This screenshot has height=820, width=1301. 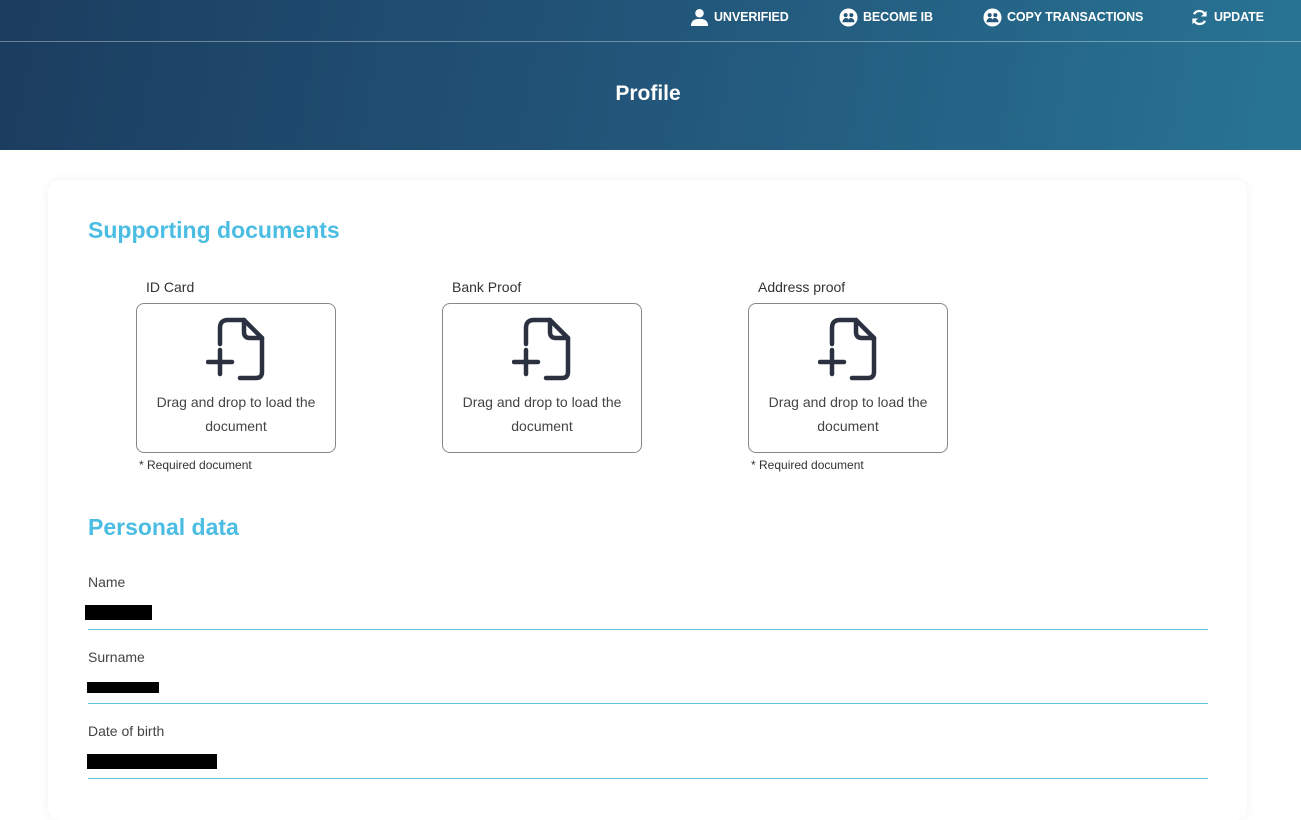 I want to click on update-label: UPDATE, so click(x=1239, y=17).